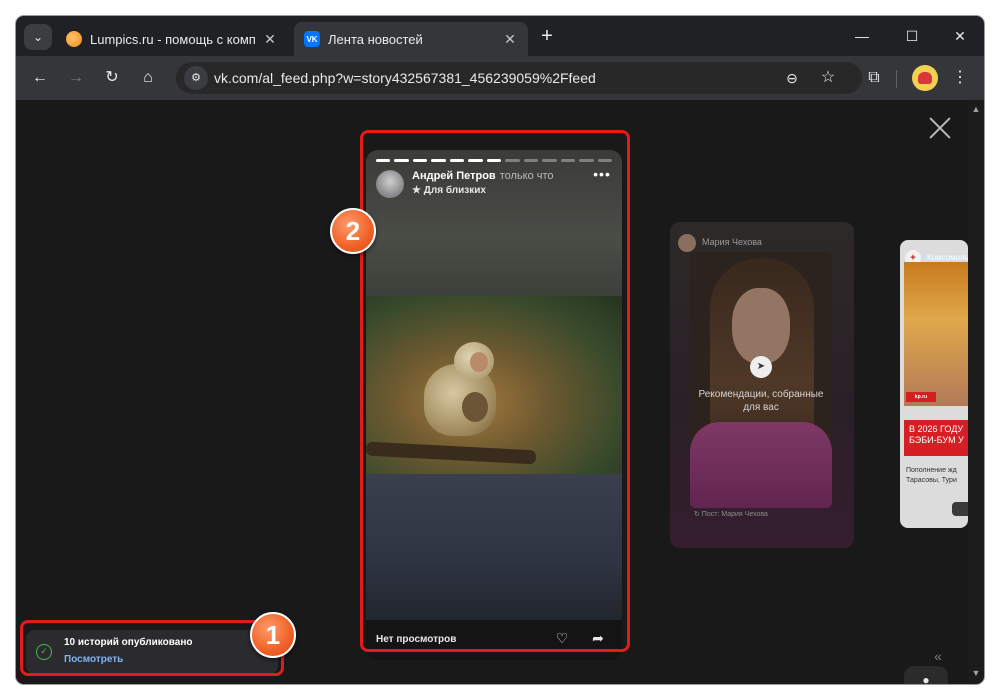 This screenshot has height=700, width=1000. Describe the element at coordinates (598, 640) in the screenshot. I see `share-icon: ➦` at that location.